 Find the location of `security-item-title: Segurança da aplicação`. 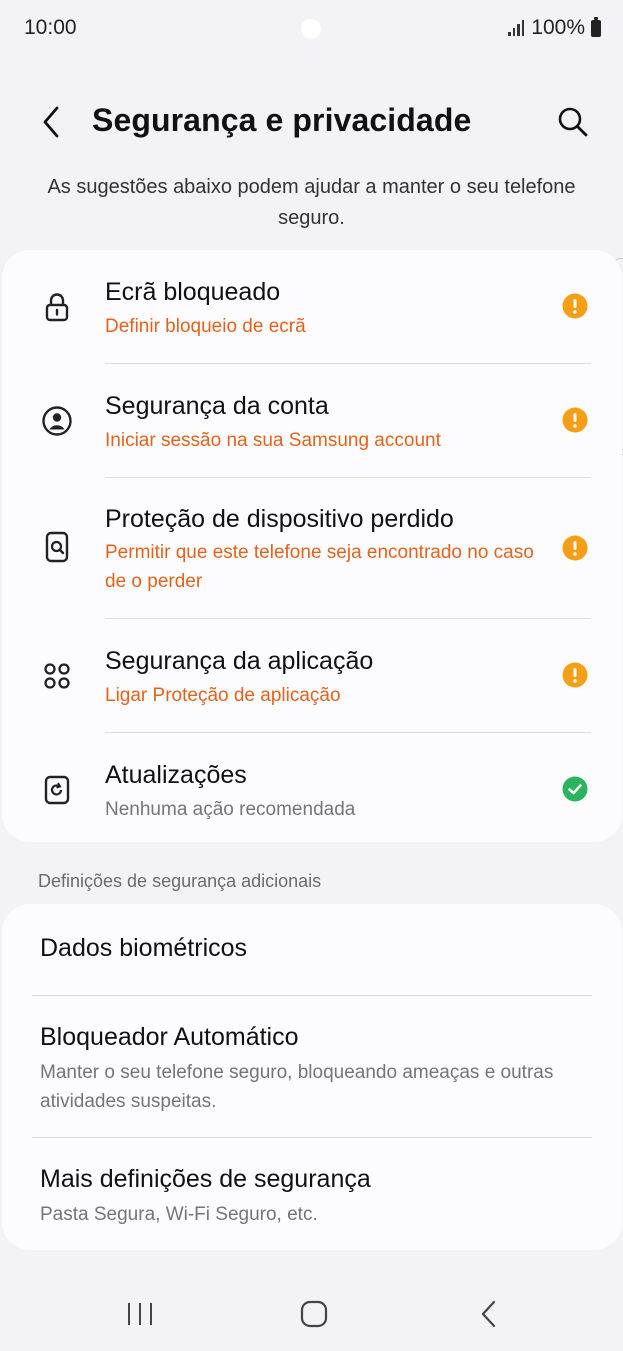

security-item-title: Segurança da aplicação is located at coordinates (239, 661).